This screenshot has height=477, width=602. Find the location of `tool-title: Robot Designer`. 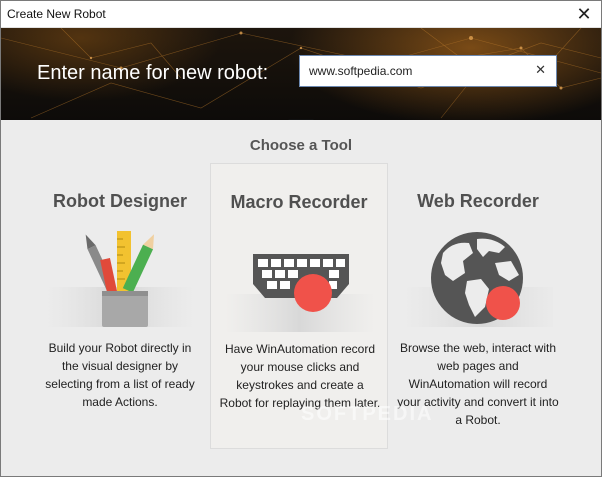

tool-title: Robot Designer is located at coordinates (119, 201).